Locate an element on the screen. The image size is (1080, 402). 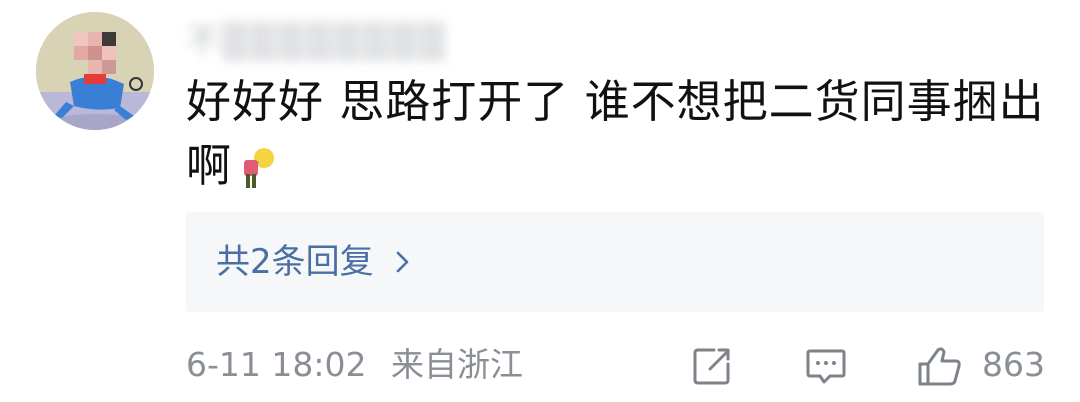
username-text: 不▒▒▒▒▒▒▒▒ is located at coordinates (317, 42).